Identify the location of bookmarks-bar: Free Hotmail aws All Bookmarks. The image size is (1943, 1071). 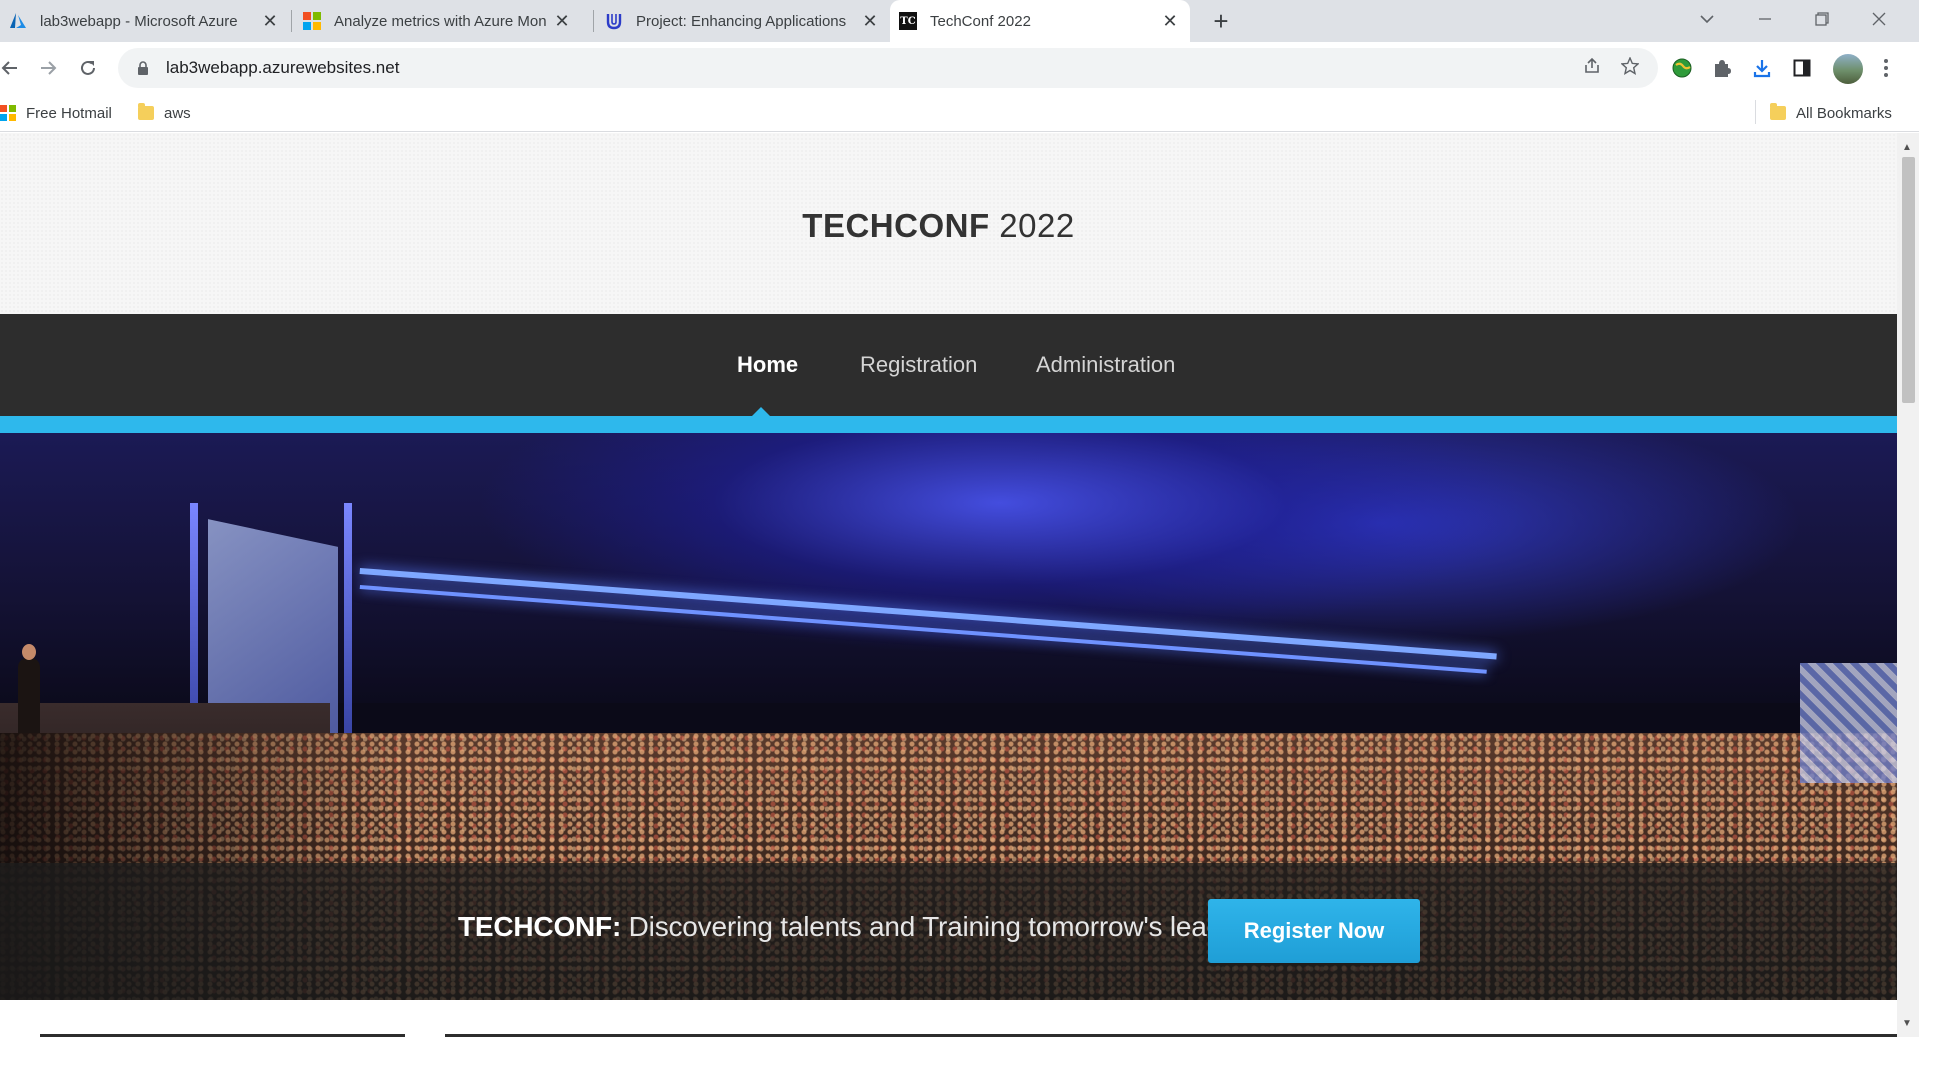
(971, 113).